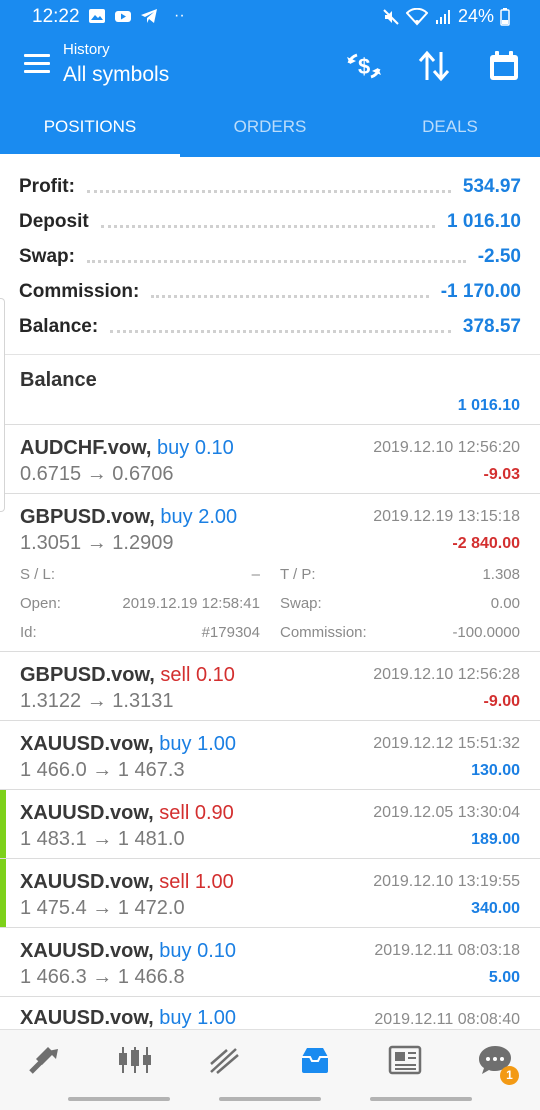 This screenshot has height=1110, width=540. Describe the element at coordinates (495, 770) in the screenshot. I see `position-profit: 130.00` at that location.